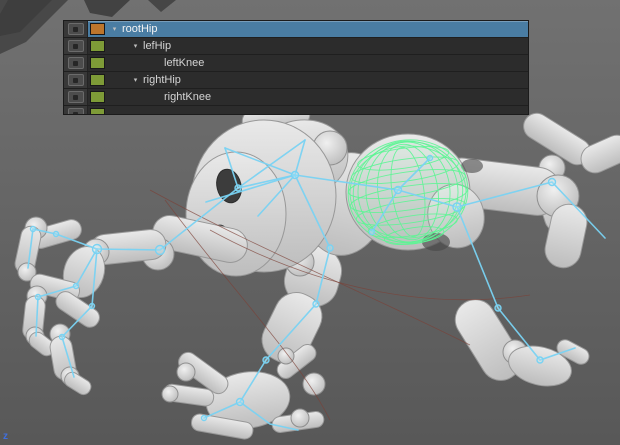 The width and height of the screenshot is (620, 445). What do you see at coordinates (184, 63) in the screenshot?
I see `outliner-row-label: leftKnee` at bounding box center [184, 63].